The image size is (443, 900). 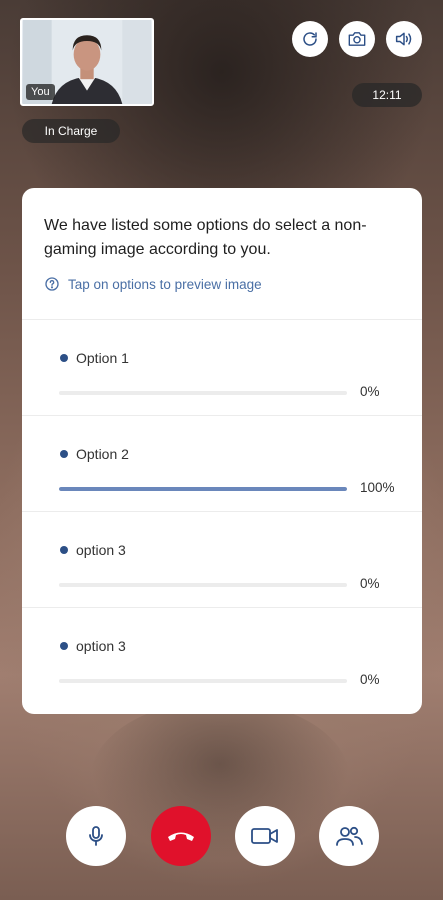 I want to click on toggle-video-button, so click(x=265, y=836).